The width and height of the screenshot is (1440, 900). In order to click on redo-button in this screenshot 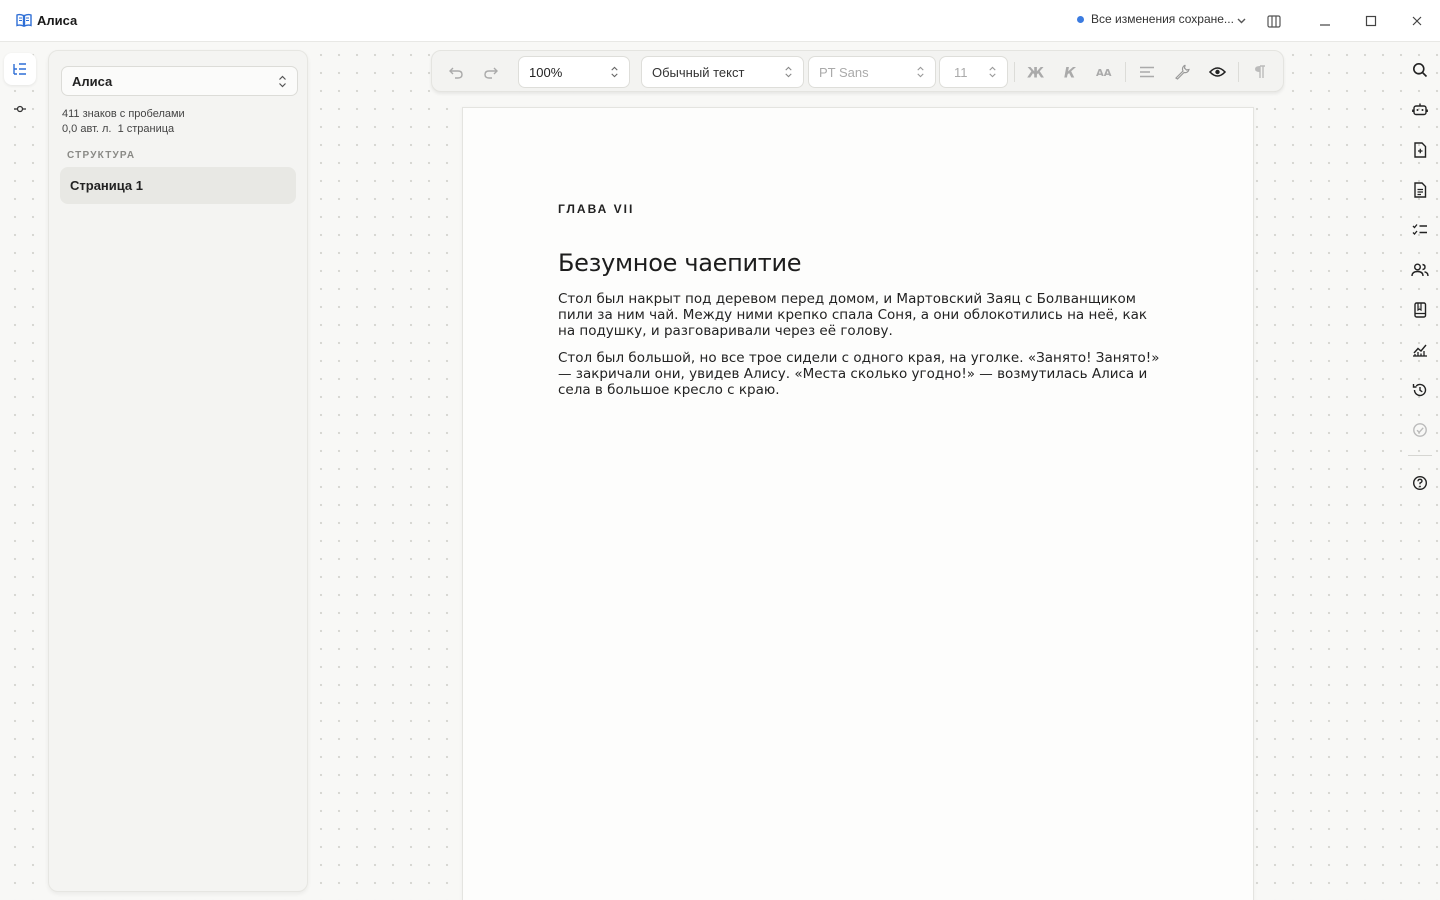, I will do `click(491, 72)`.